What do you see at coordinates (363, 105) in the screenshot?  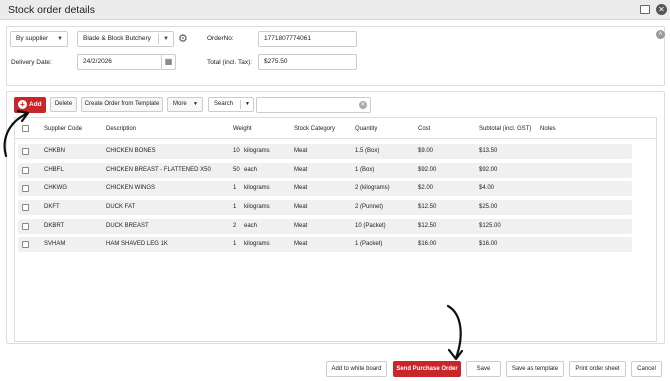 I see `clear-icon: ✕` at bounding box center [363, 105].